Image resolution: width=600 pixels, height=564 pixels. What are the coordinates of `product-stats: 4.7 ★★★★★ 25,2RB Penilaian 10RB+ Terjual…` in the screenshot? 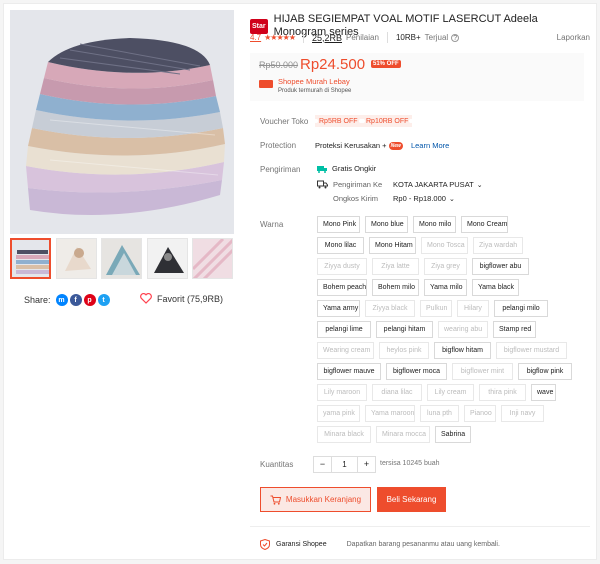 It's located at (420, 37).